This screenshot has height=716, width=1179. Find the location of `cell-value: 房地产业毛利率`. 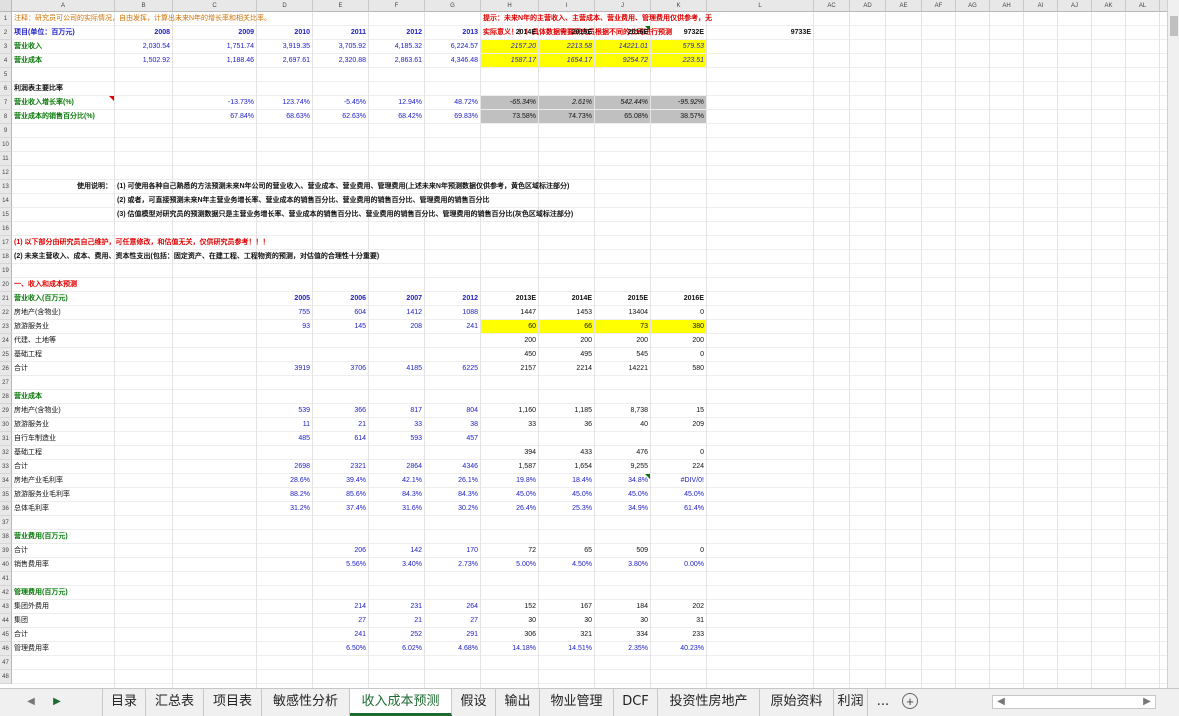

cell-value: 房地产业毛利率 is located at coordinates (38, 481).